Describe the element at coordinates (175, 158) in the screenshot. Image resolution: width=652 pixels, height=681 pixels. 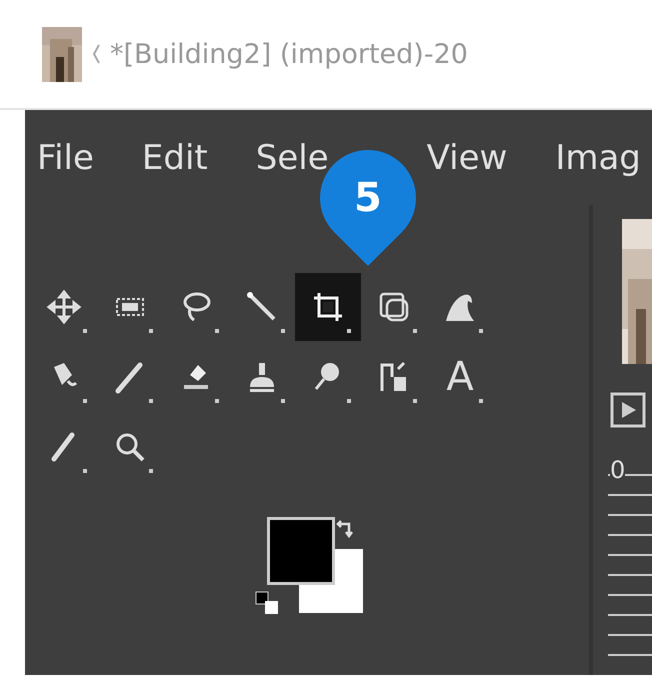
I see `menu-item: Edit` at that location.